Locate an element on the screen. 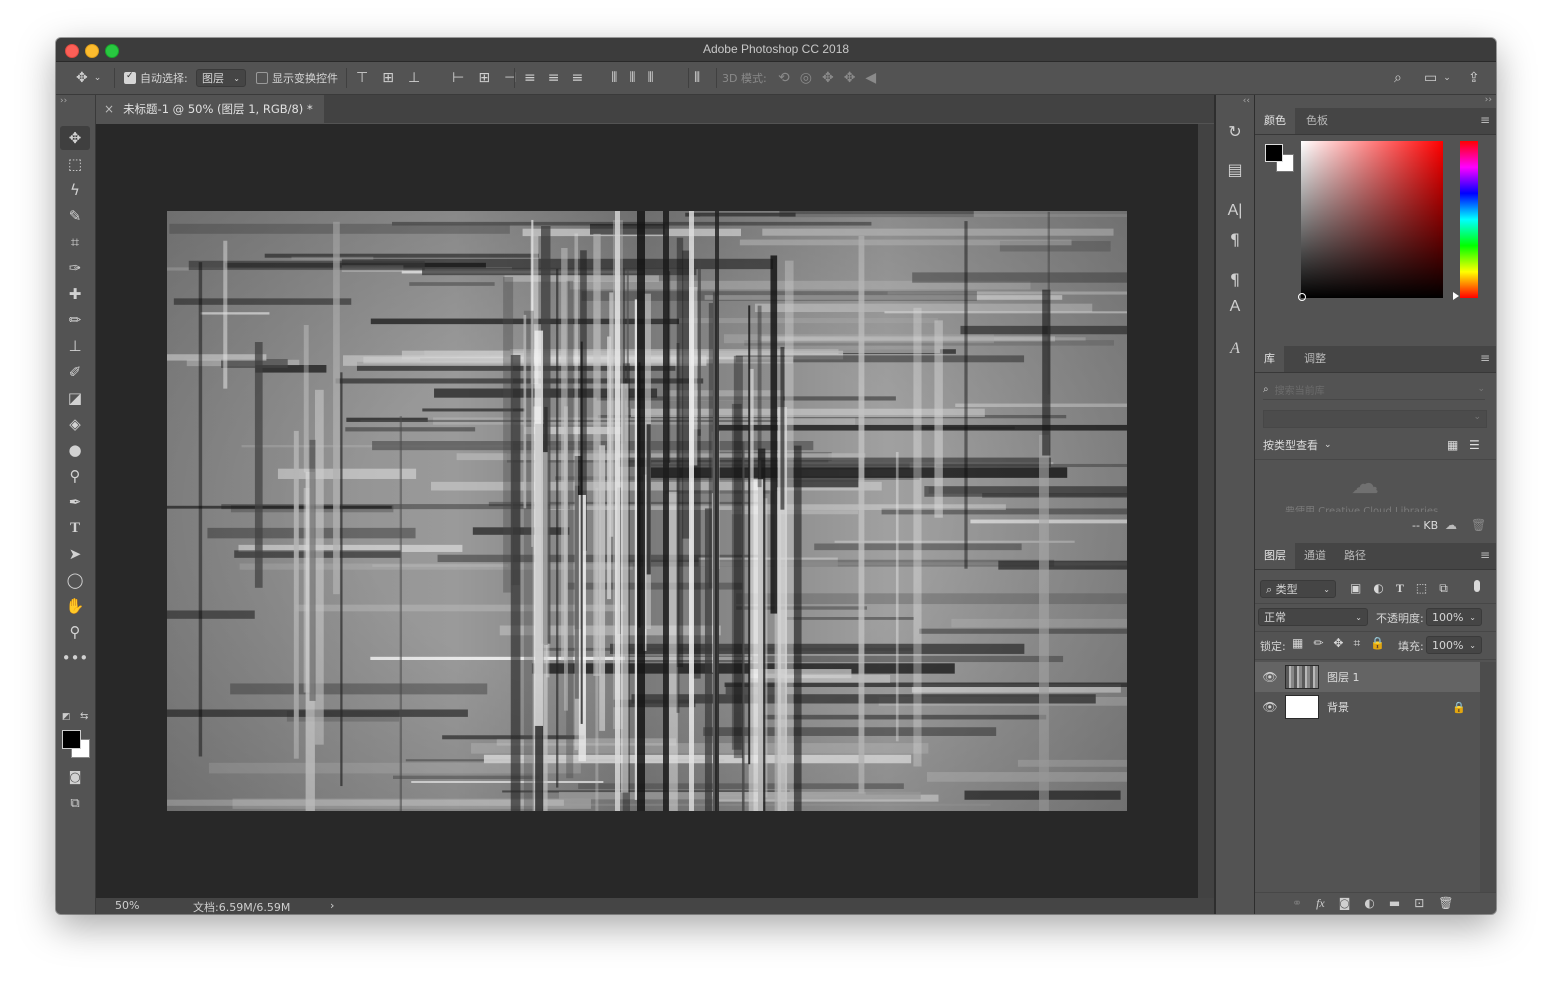 The image size is (1552, 989). hand-tool: ✋ is located at coordinates (75, 606).